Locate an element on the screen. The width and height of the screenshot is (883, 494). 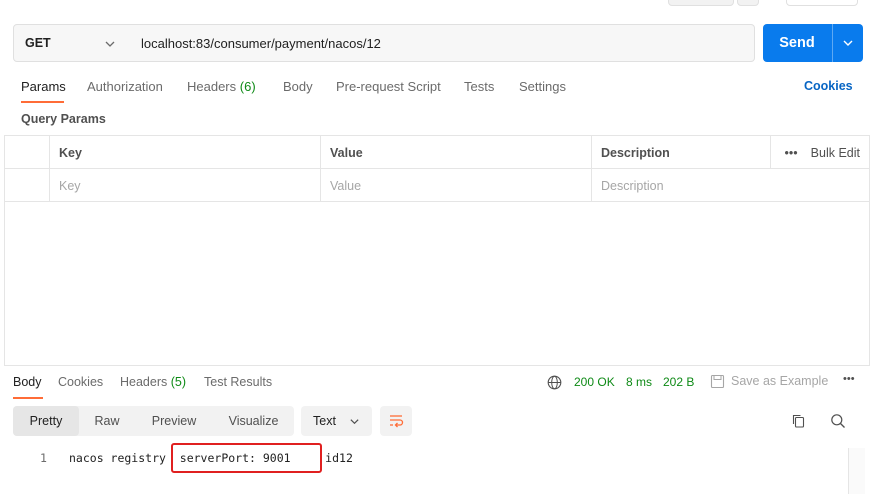
format-visualize: Visualize is located at coordinates (253, 421).